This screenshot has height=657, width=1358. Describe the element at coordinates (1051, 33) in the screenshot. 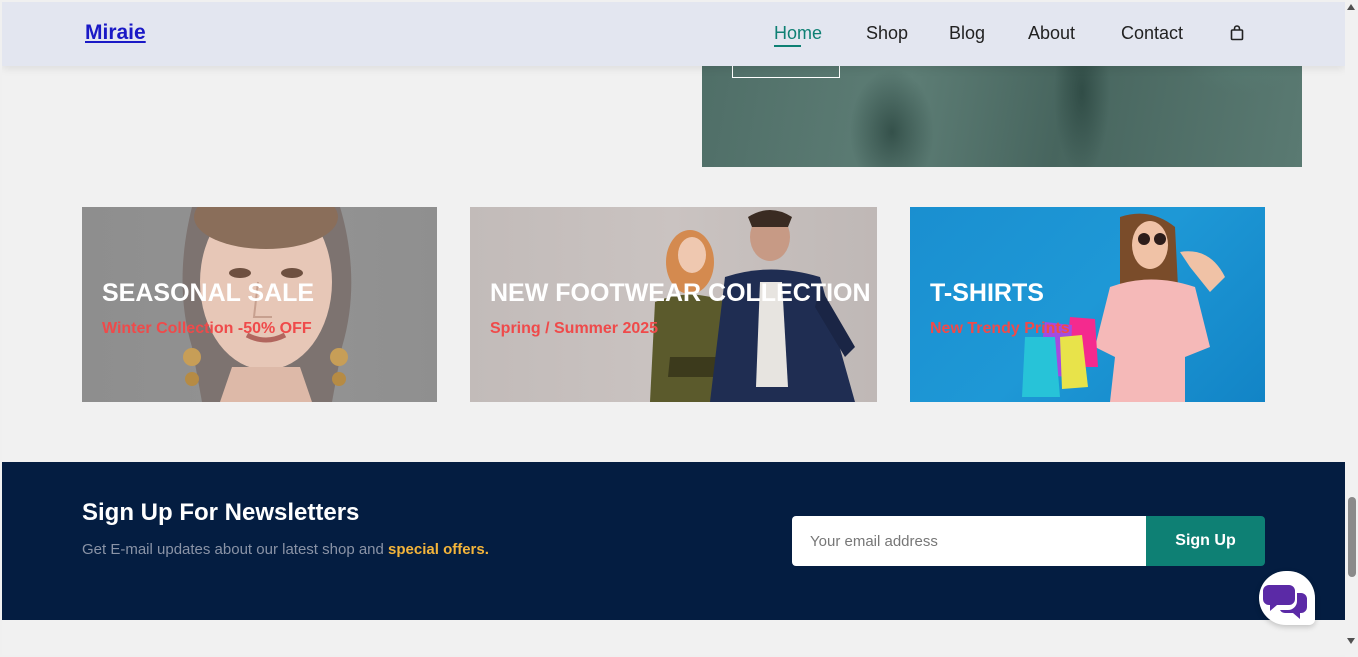

I see `nav-about: About` at that location.